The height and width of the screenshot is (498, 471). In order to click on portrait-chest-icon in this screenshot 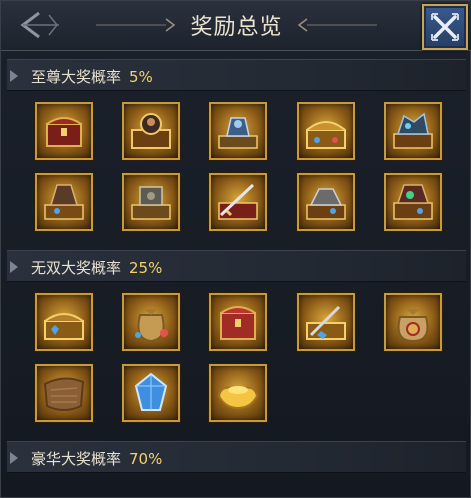, I will do `click(151, 131)`.